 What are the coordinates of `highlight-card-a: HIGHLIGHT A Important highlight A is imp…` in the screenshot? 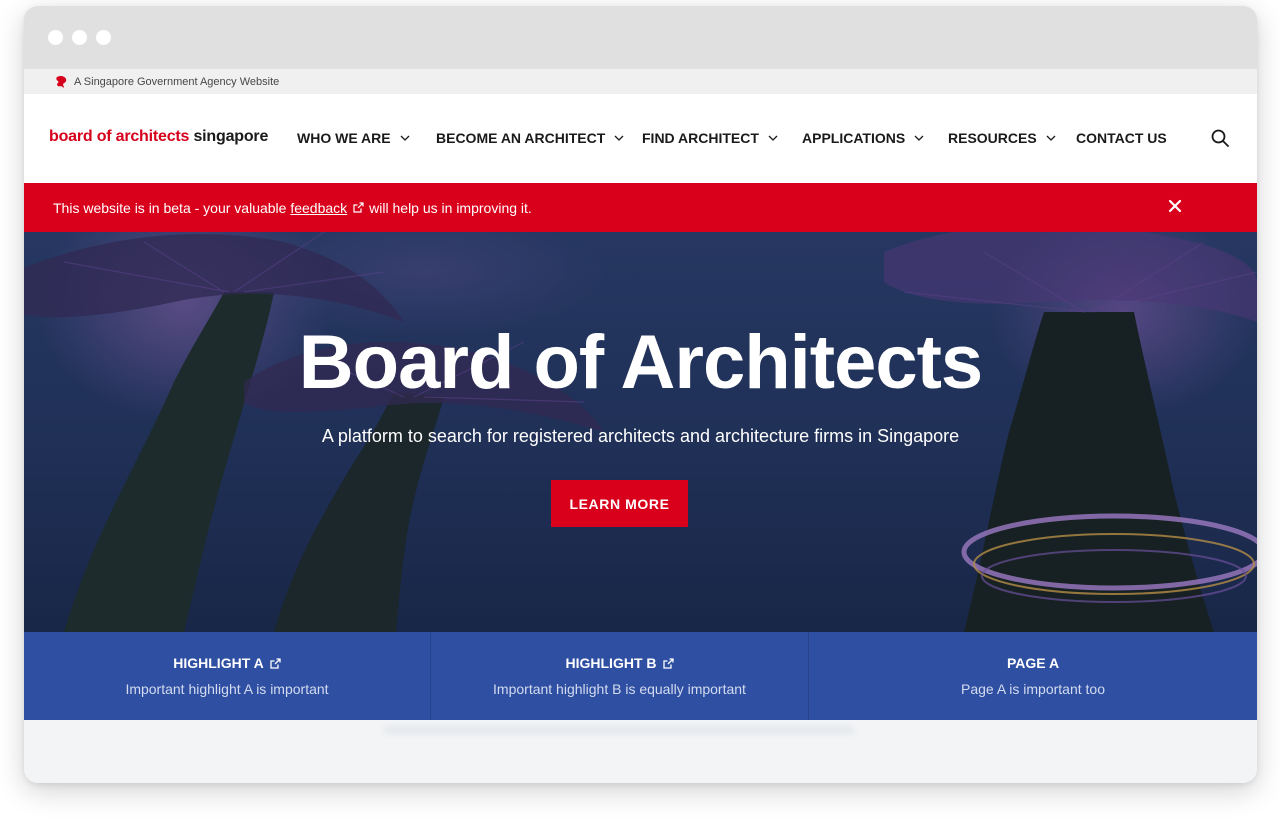 It's located at (227, 676).